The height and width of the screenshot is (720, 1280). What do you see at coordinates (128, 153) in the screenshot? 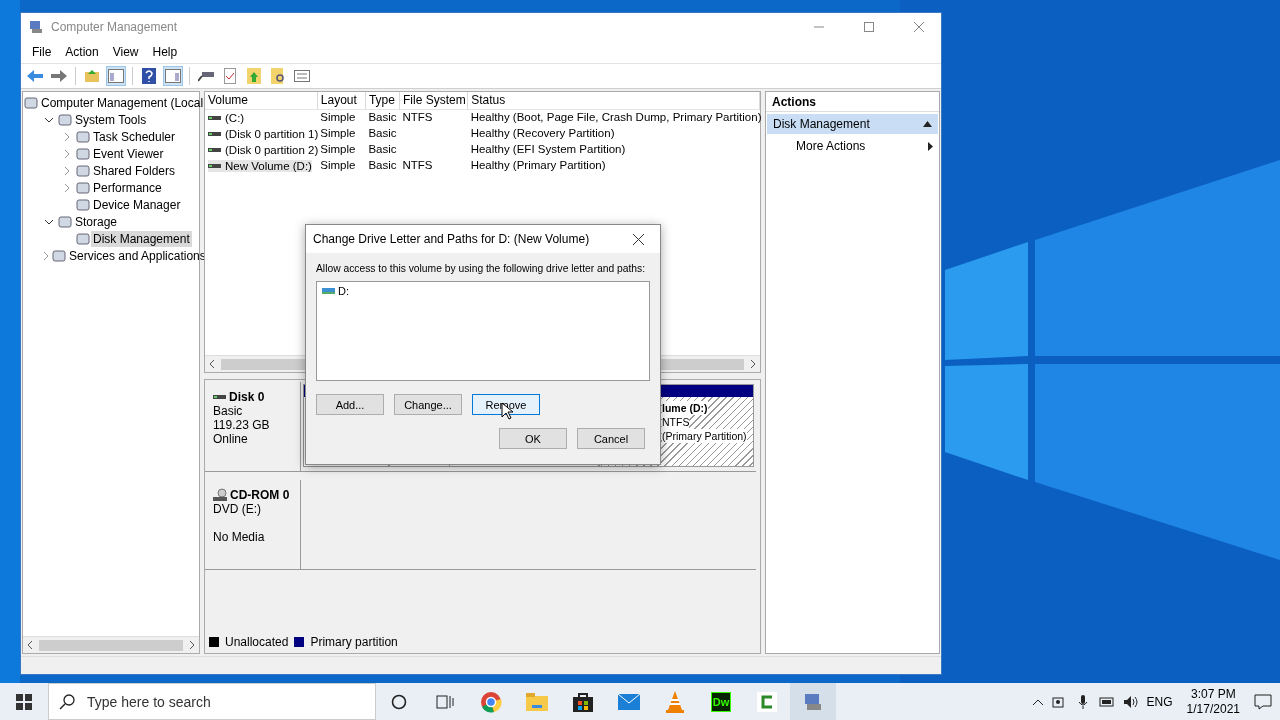
I see `tree-item: Event Viewer` at bounding box center [128, 153].